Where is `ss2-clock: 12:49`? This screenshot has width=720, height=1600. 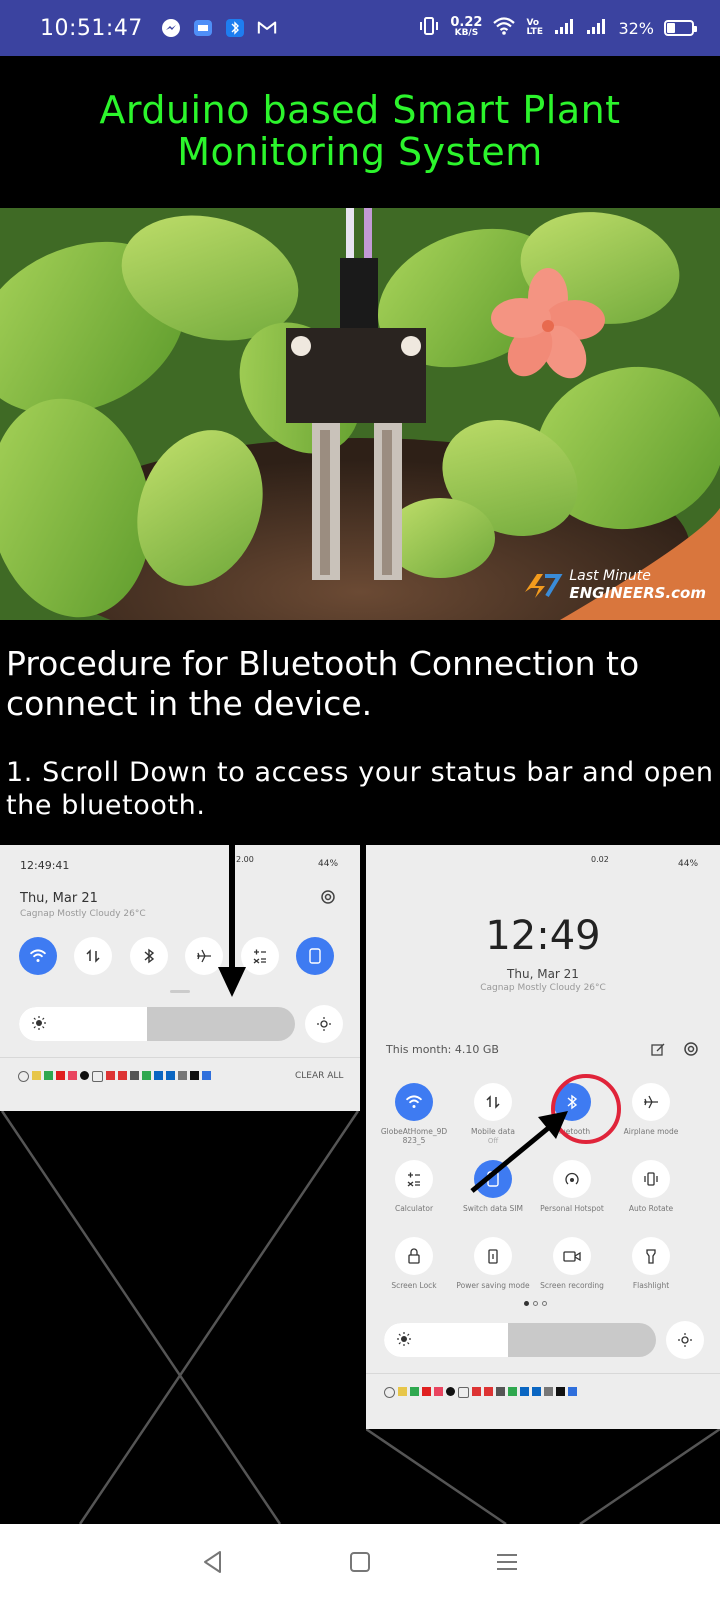
ss2-clock: 12:49 is located at coordinates (543, 936).